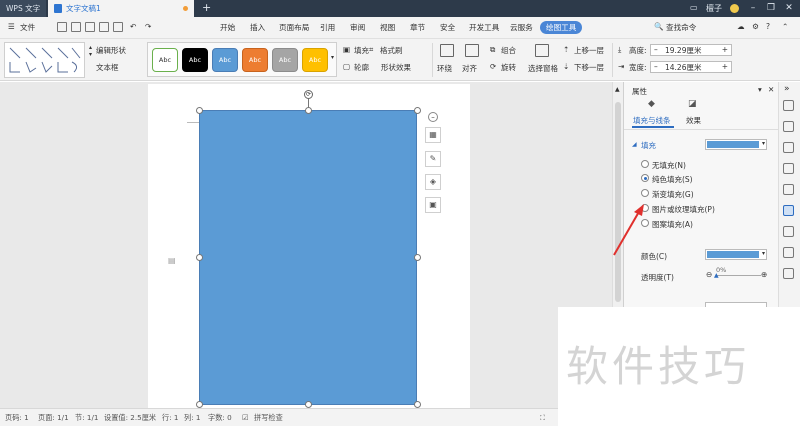  Describe the element at coordinates (589, 67) in the screenshot. I see `send-backward-button: 下移一层` at that location.